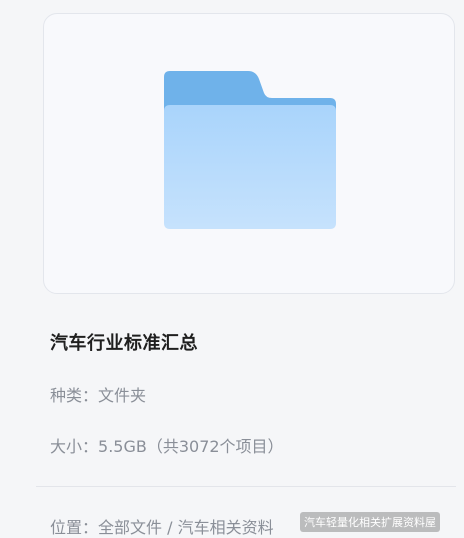 Image resolution: width=464 pixels, height=538 pixels. What do you see at coordinates (370, 522) in the screenshot?
I see `watermark: 汽车轻量化相关扩展资料屋` at bounding box center [370, 522].